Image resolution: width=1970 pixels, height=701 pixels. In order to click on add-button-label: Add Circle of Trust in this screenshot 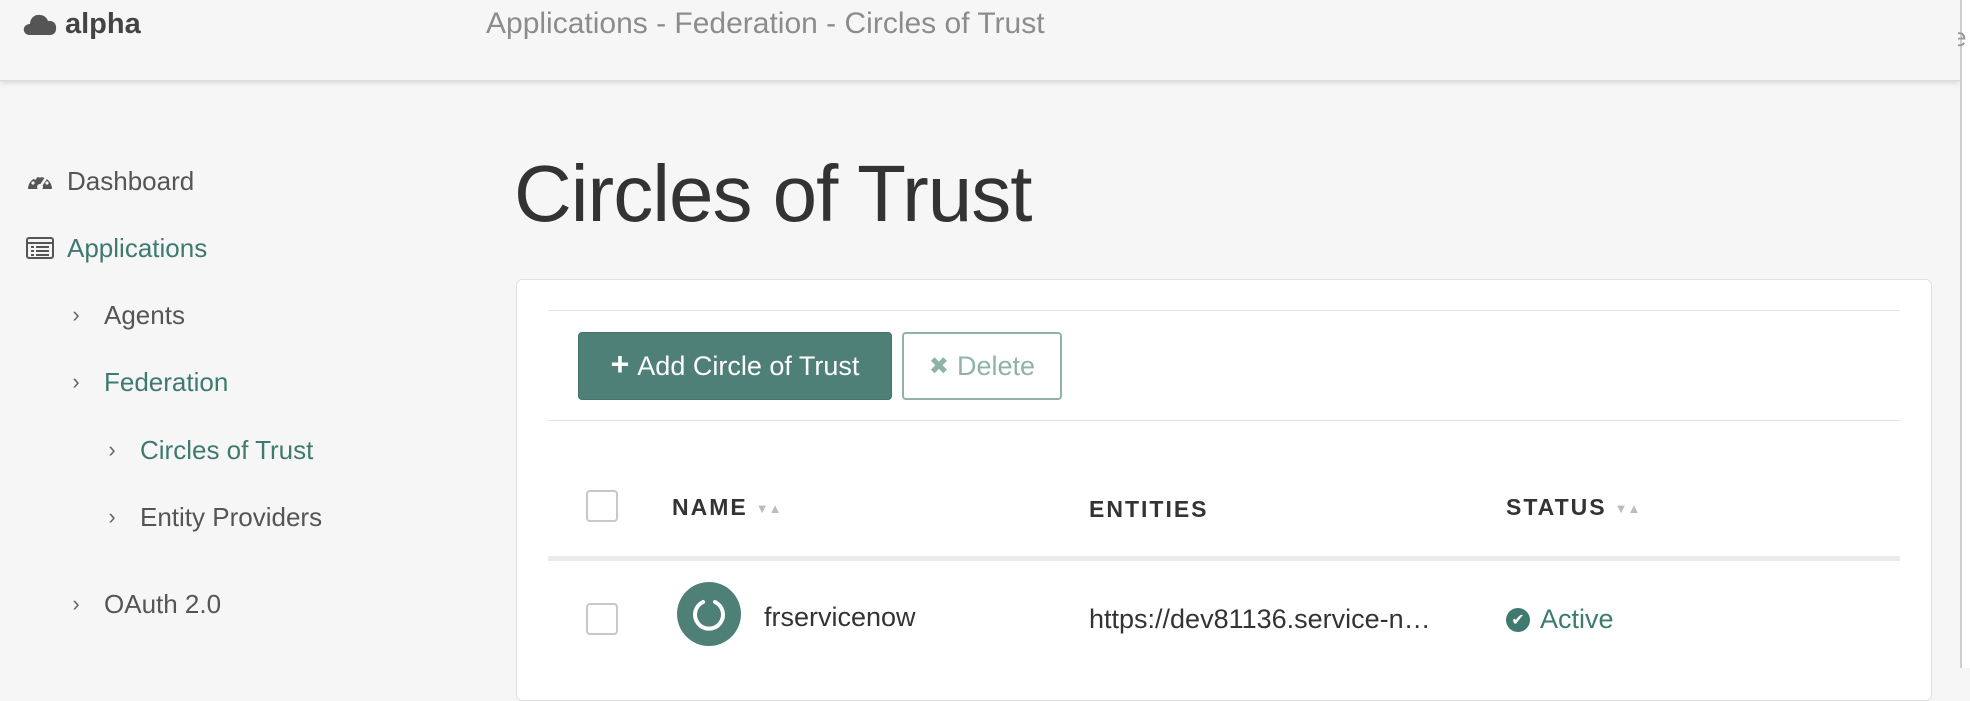, I will do `click(748, 365)`.